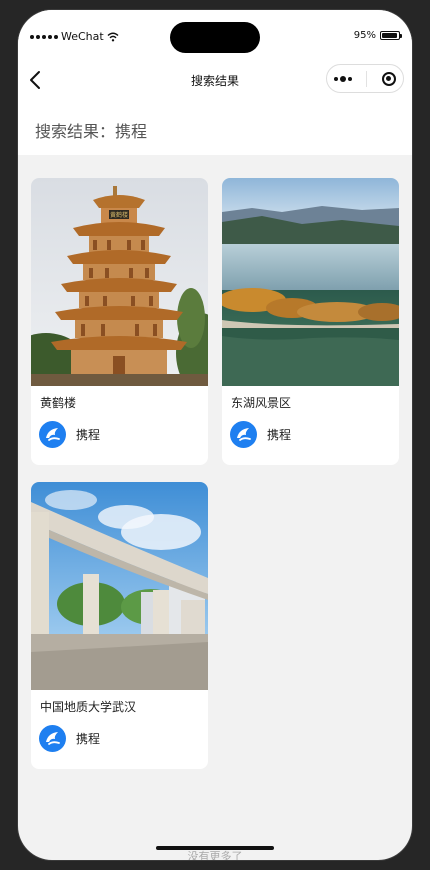 The image size is (430, 870). I want to click on battery-fill, so click(390, 35).